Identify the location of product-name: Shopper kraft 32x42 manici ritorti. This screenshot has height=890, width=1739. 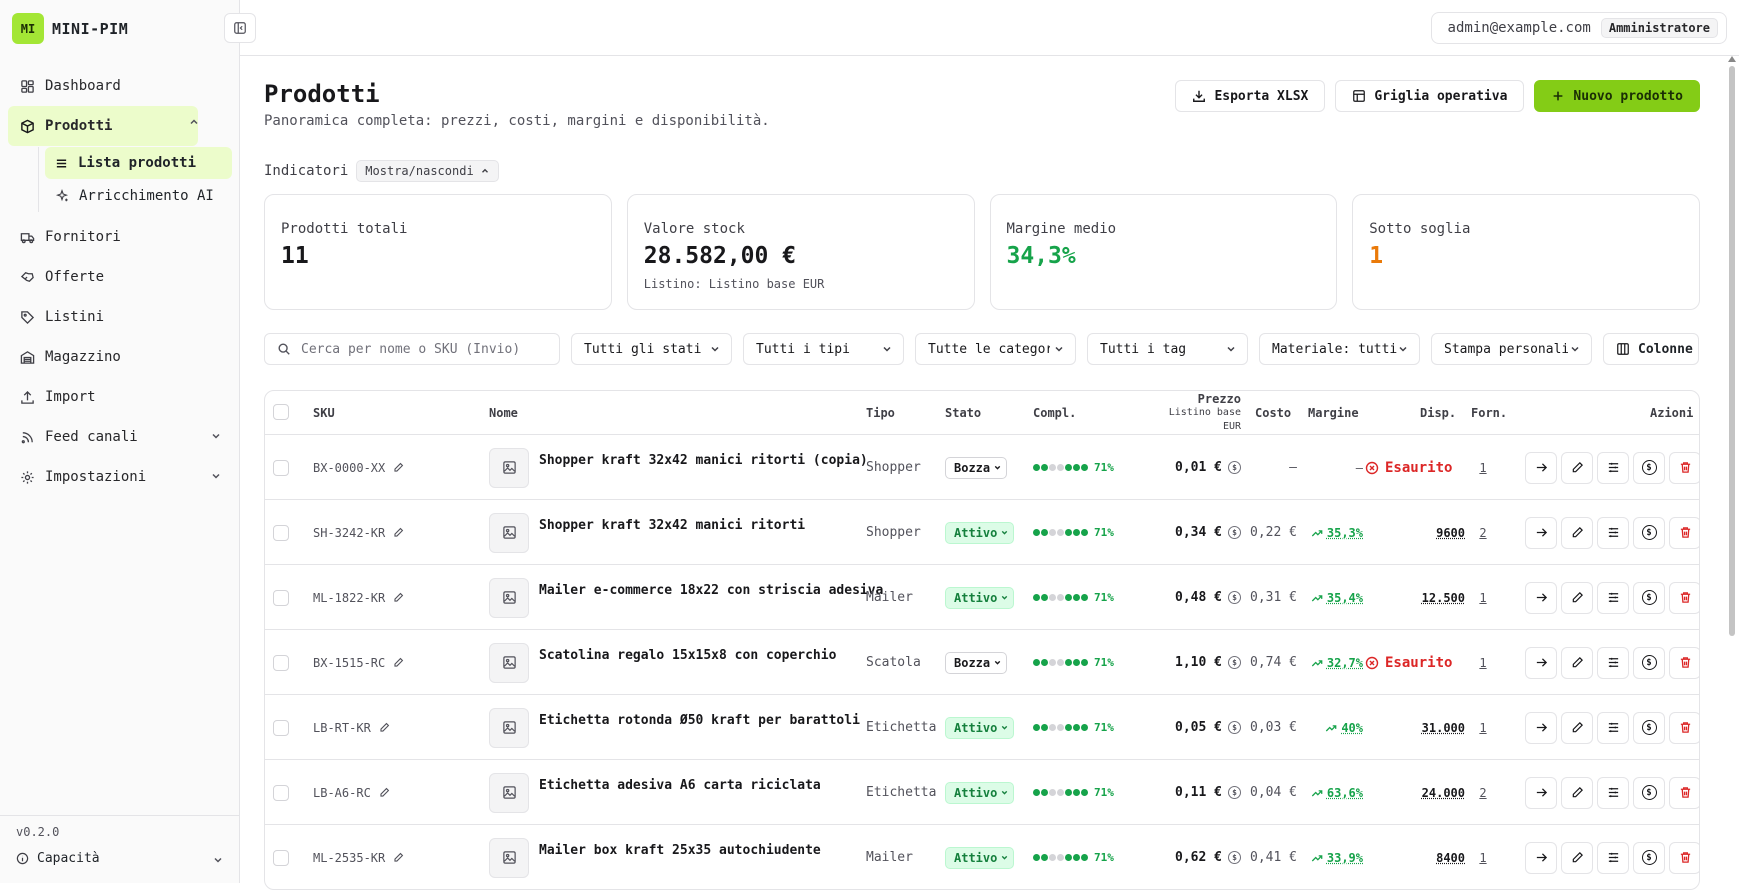
(672, 525).